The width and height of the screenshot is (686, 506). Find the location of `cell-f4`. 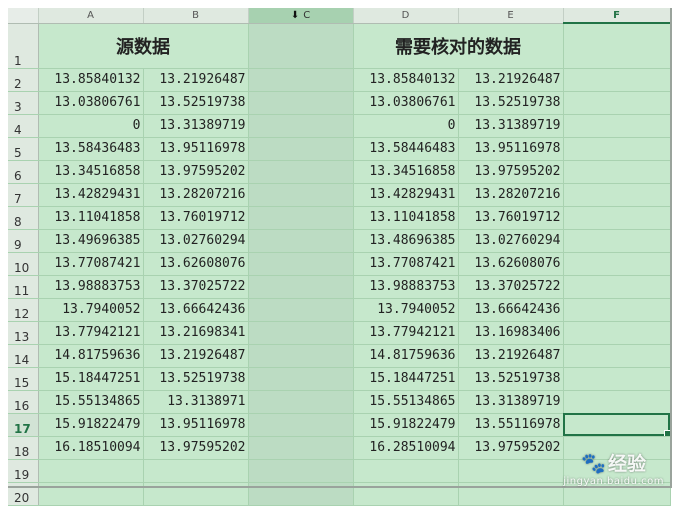

cell-f4 is located at coordinates (617, 126).